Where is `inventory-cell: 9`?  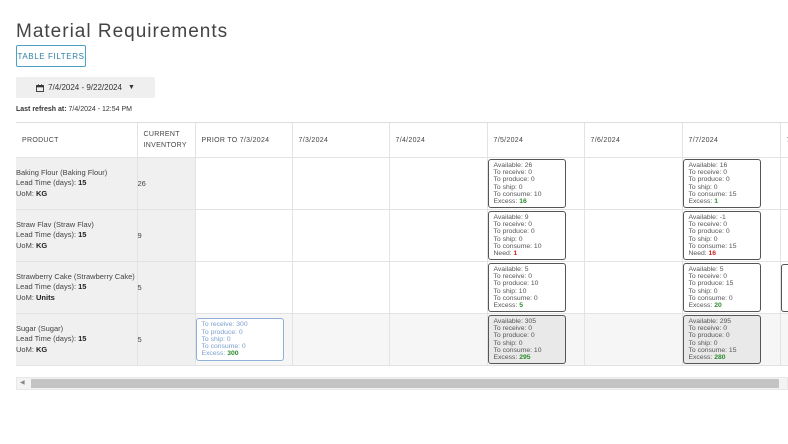 inventory-cell: 9 is located at coordinates (166, 235).